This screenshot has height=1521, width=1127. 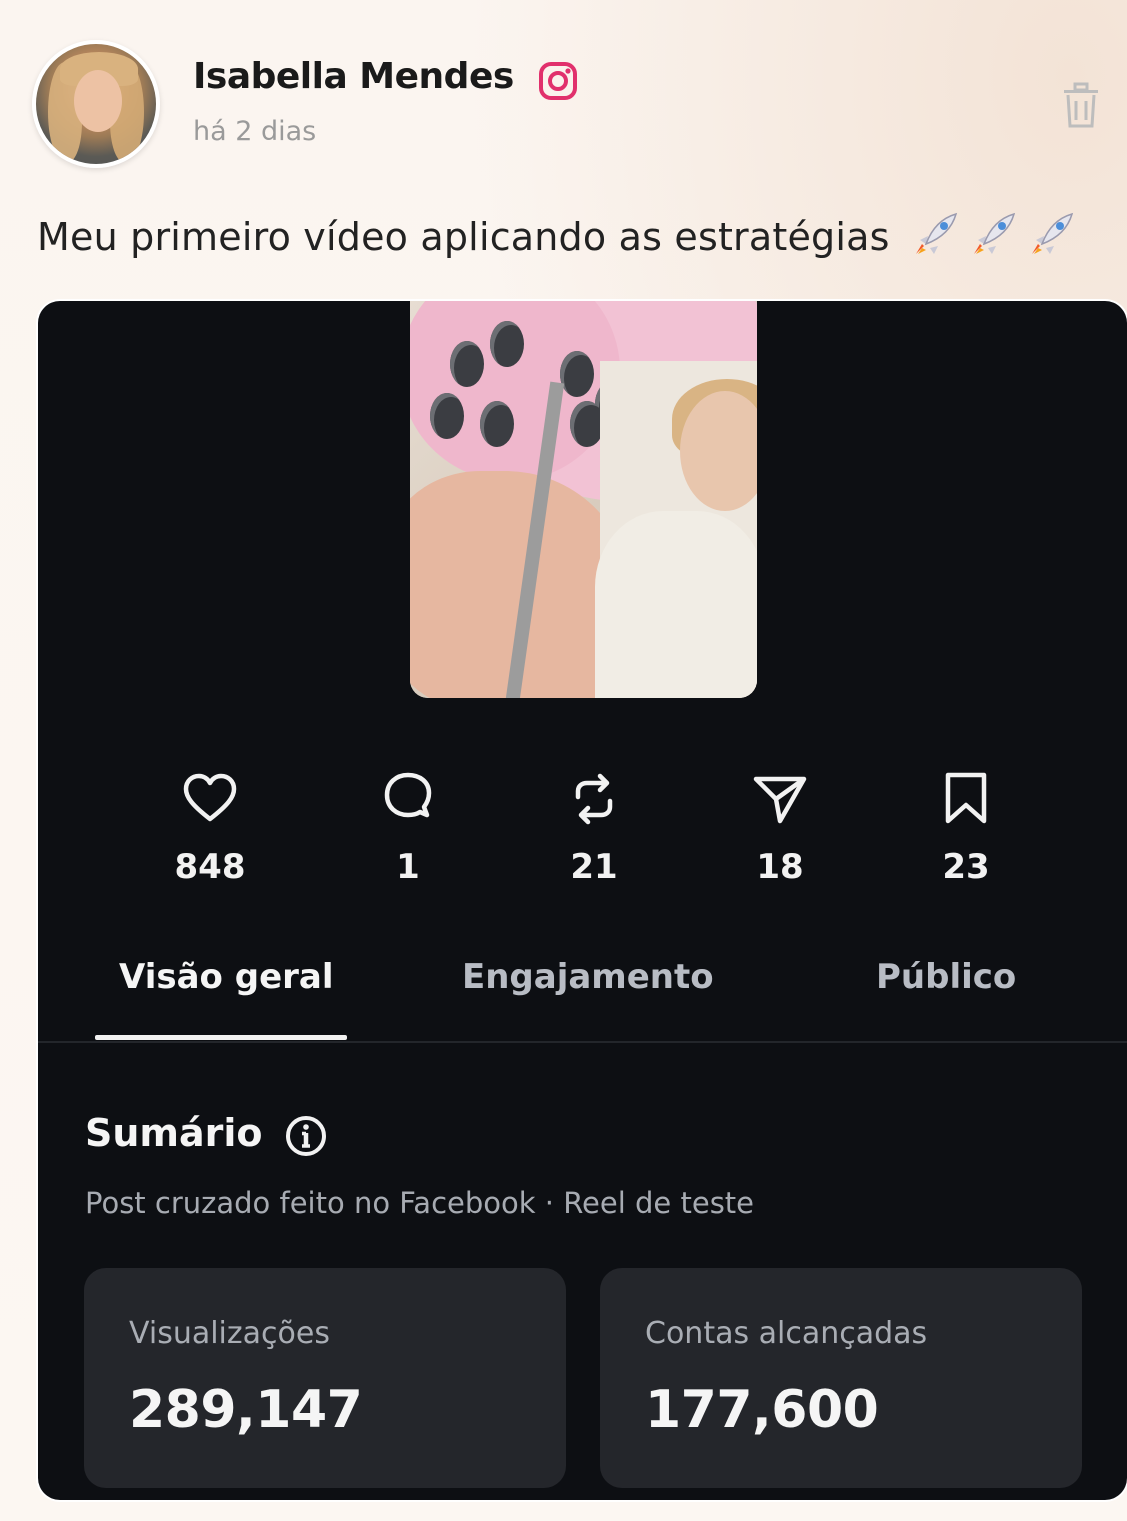 What do you see at coordinates (210, 829) in the screenshot?
I see `likes-stat: 848` at bounding box center [210, 829].